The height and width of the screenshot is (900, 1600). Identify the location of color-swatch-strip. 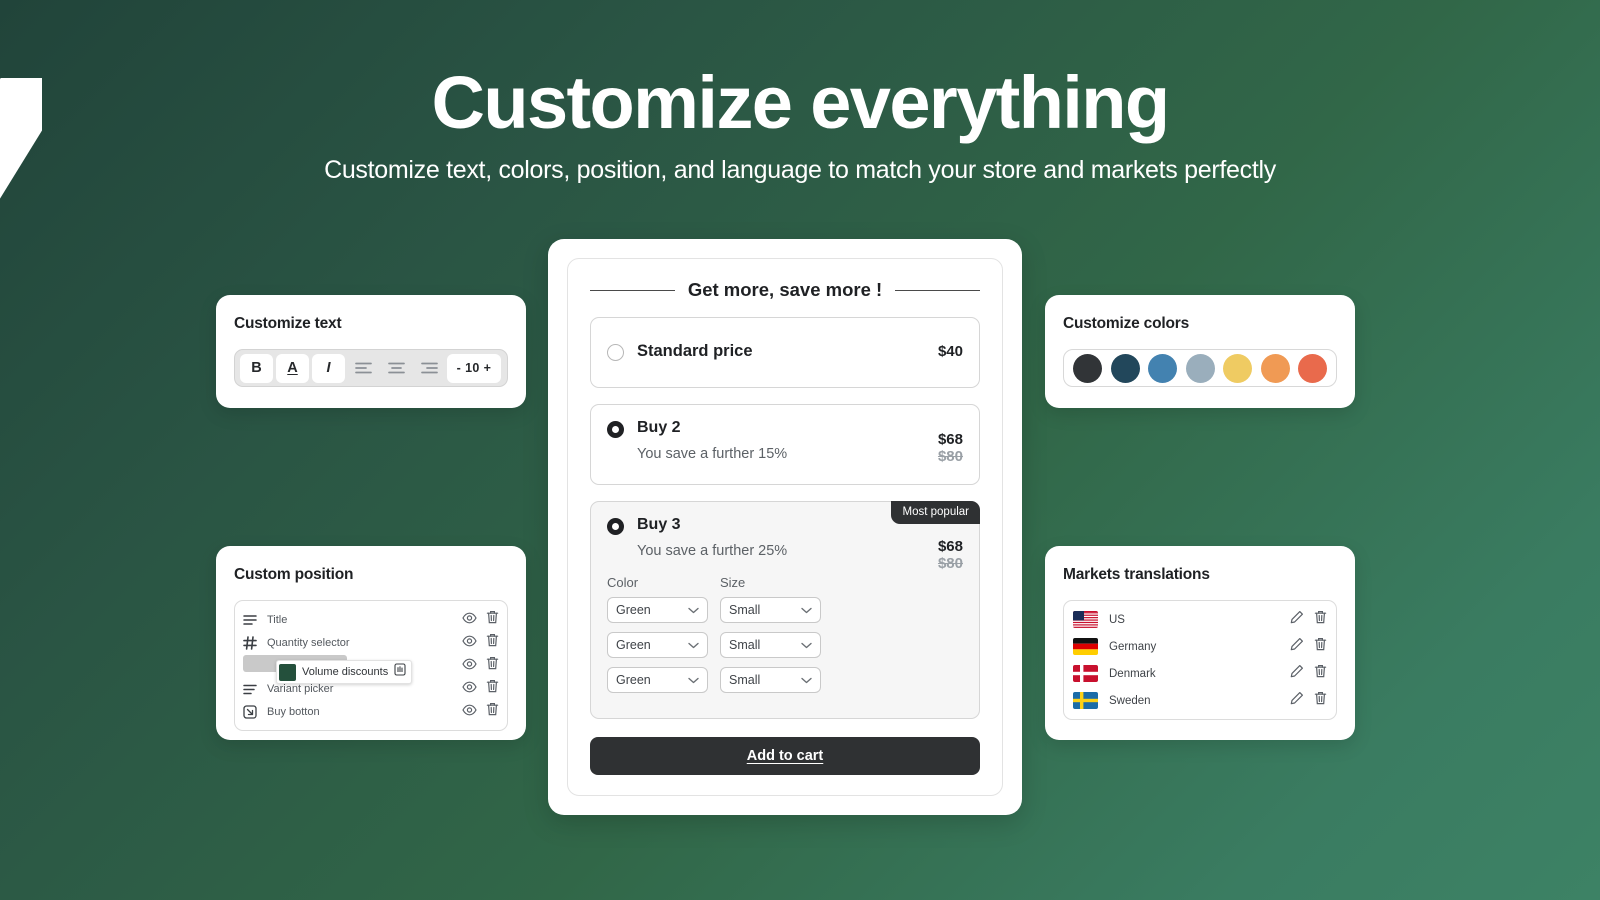
(1200, 368).